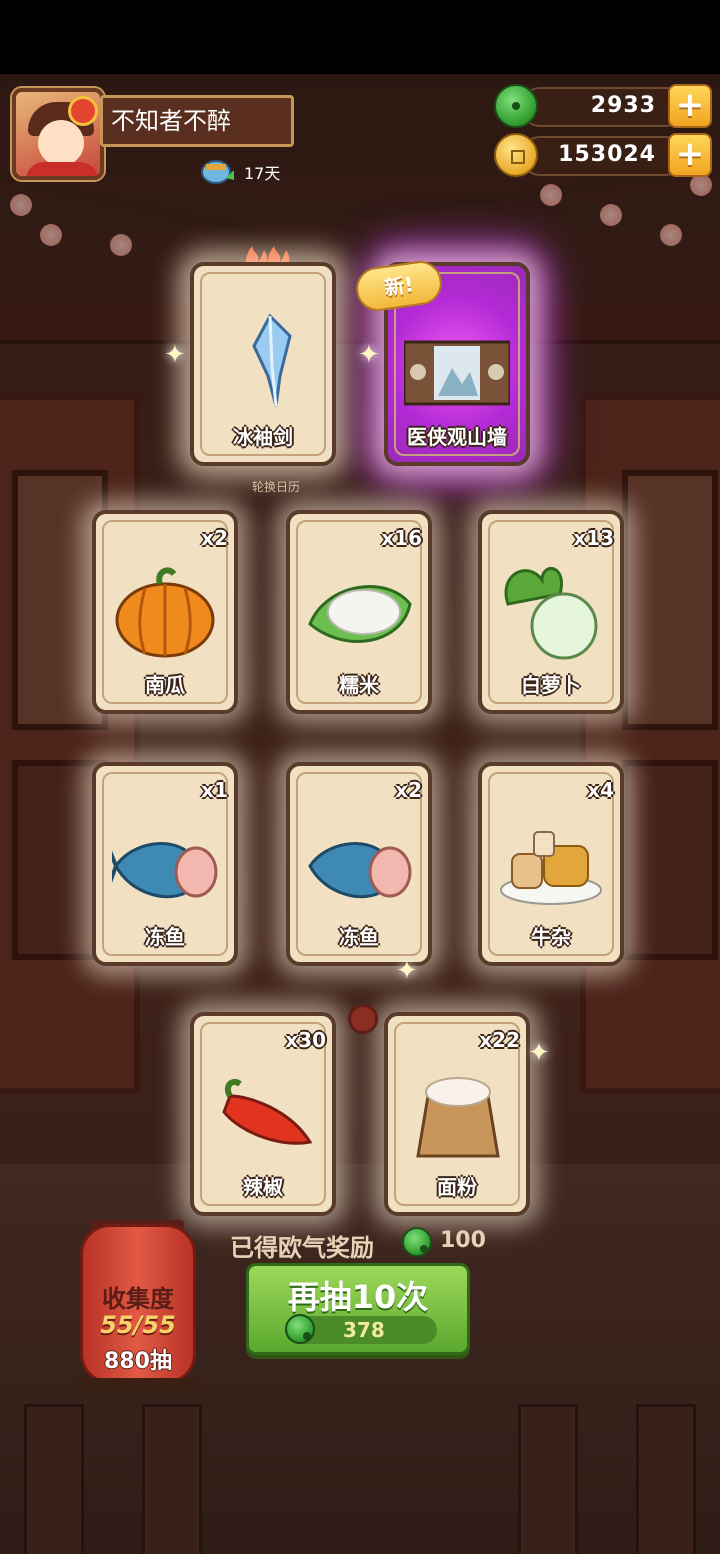 Image resolution: width=720 pixels, height=1554 pixels. I want to click on card-label: 冰袖剑, so click(263, 437).